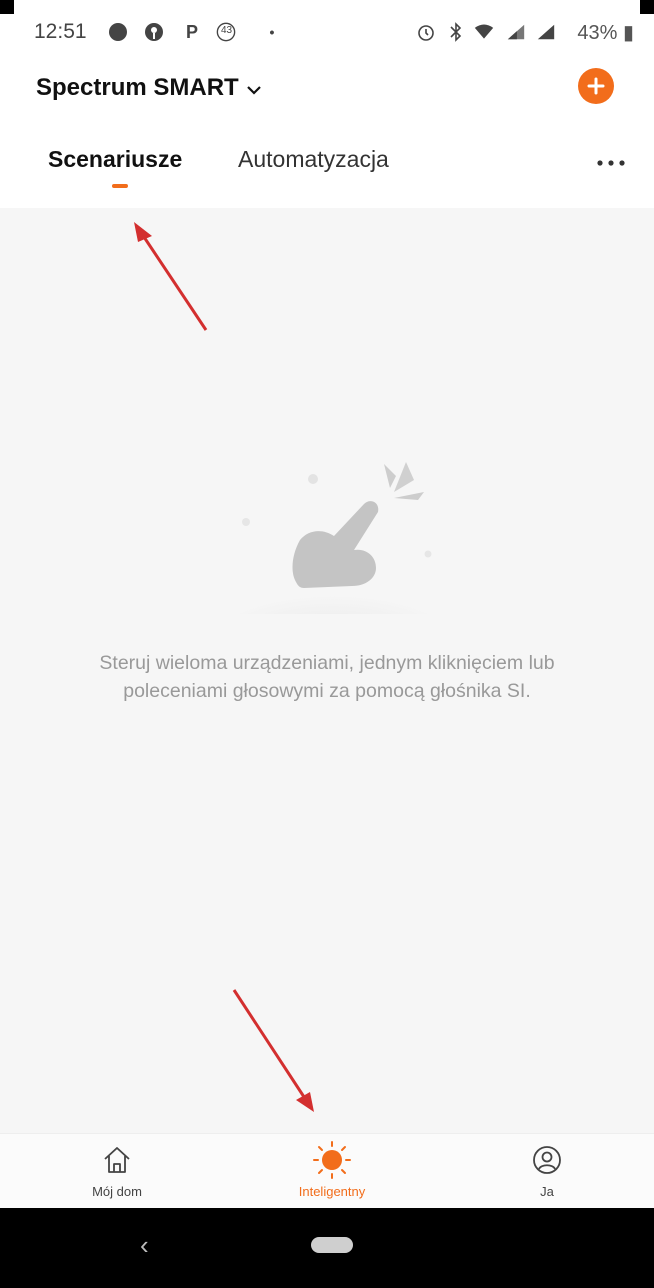 This screenshot has height=1288, width=654. I want to click on notification-badge-count: 43, so click(227, 30).